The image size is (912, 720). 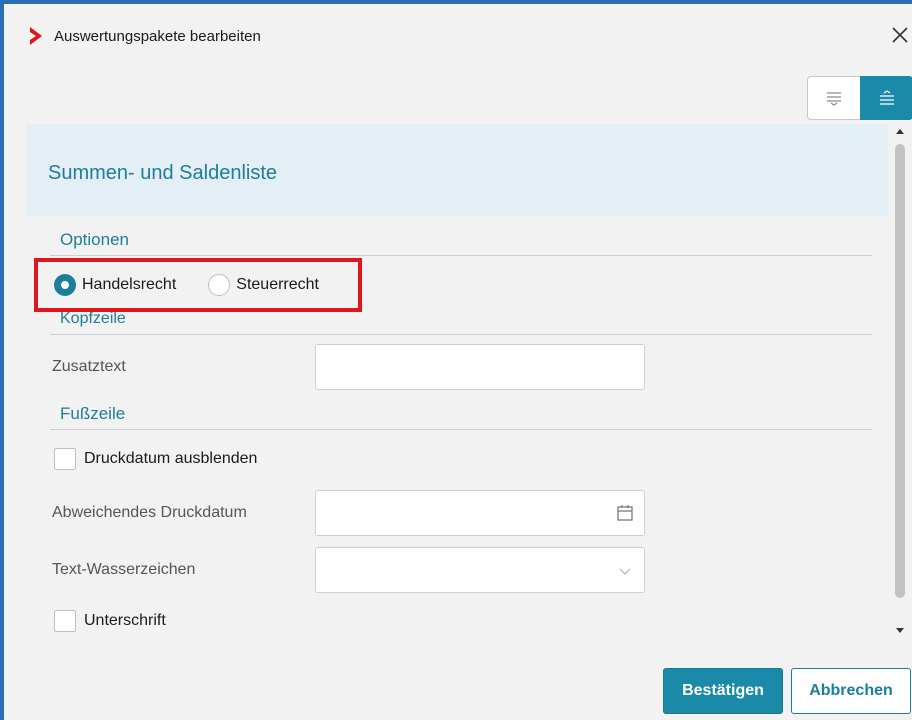 What do you see at coordinates (149, 512) in the screenshot?
I see `alt-print-date-label: Abweichendes Druckdatum` at bounding box center [149, 512].